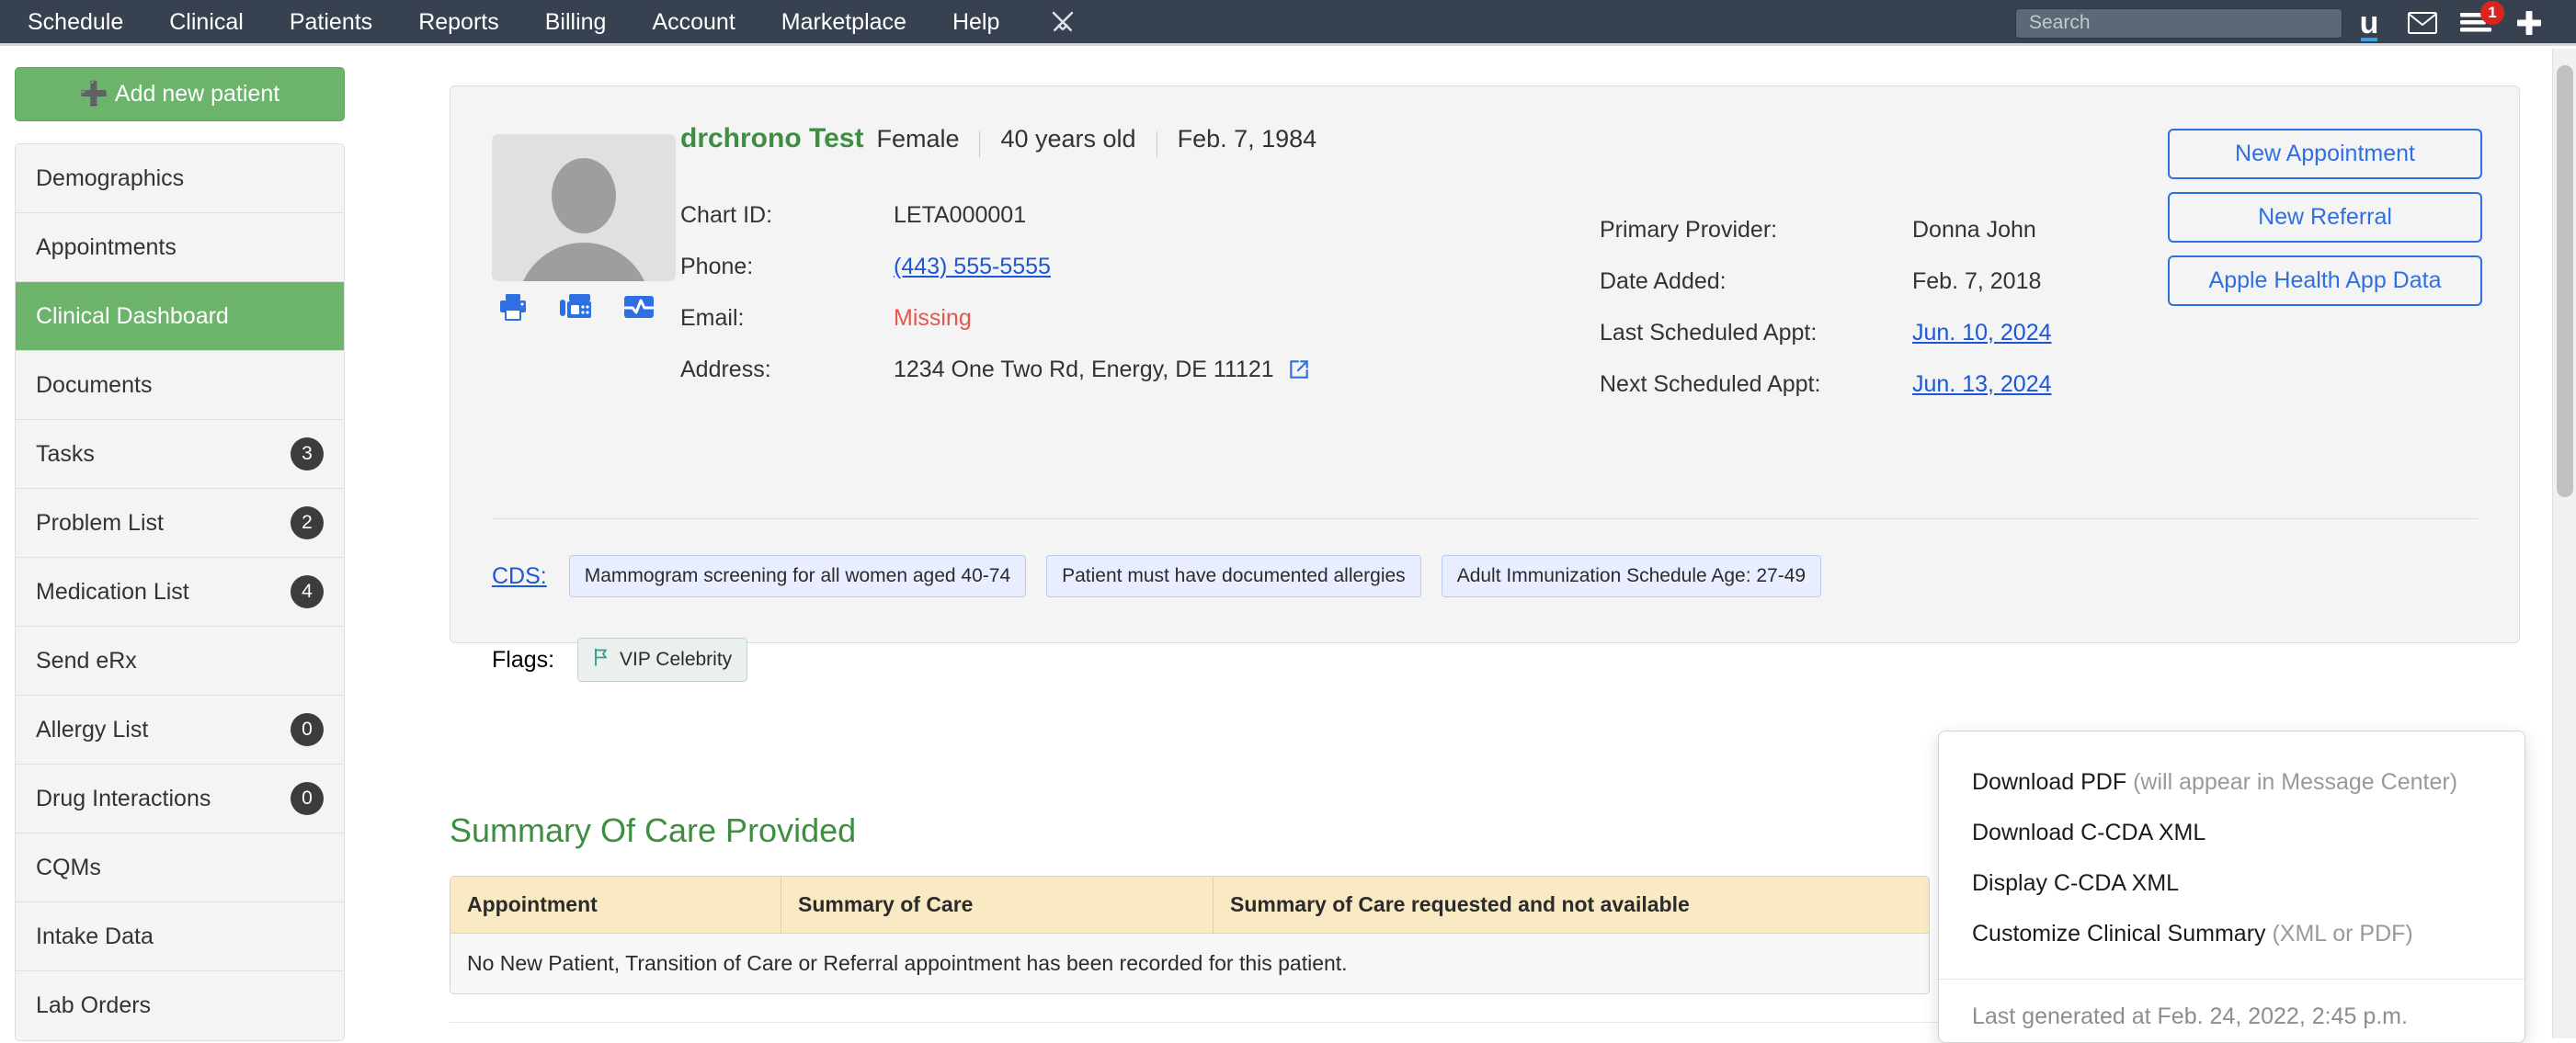  What do you see at coordinates (180, 936) in the screenshot?
I see `sidebar-item-intake-data: Intake Data` at bounding box center [180, 936].